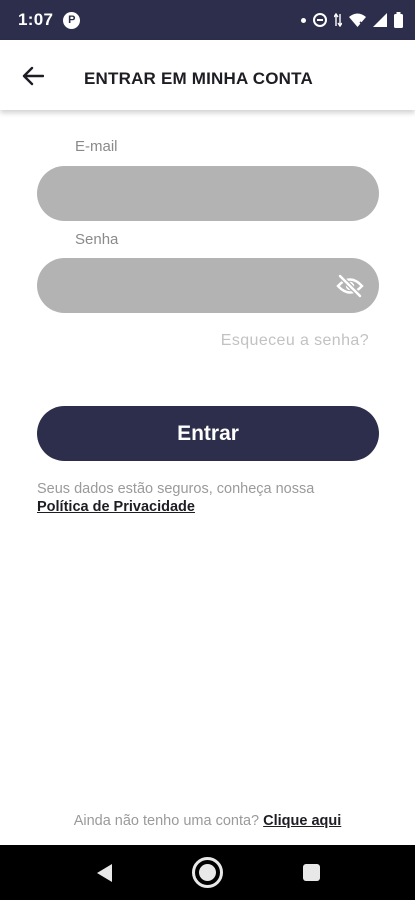 The width and height of the screenshot is (415, 900). What do you see at coordinates (208, 193) in the screenshot?
I see `email-field` at bounding box center [208, 193].